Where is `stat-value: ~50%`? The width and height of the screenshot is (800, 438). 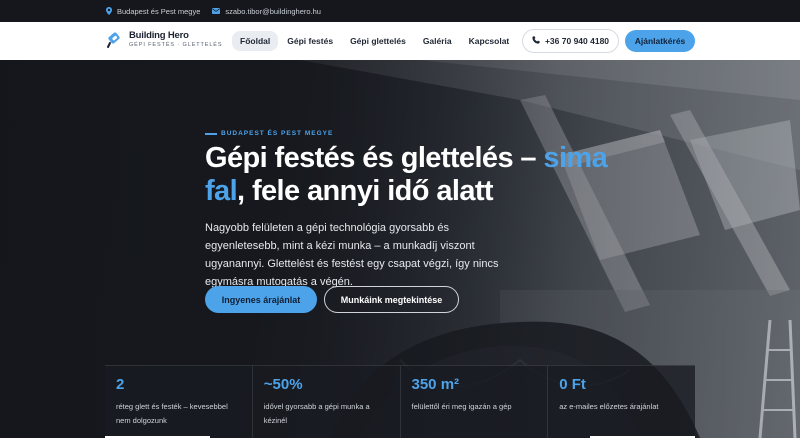 stat-value: ~50% is located at coordinates (283, 384).